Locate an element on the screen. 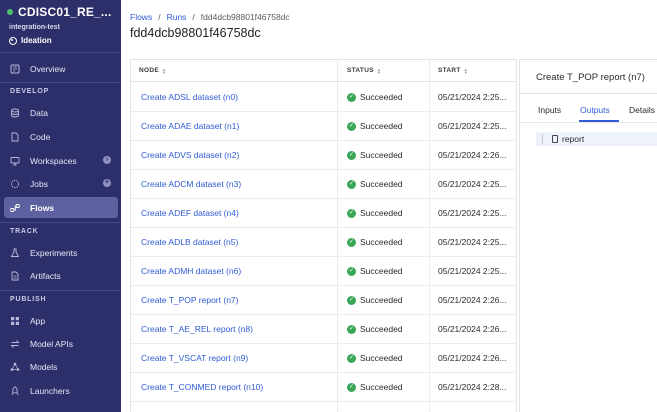  project-stage: Ideation is located at coordinates (36, 40).